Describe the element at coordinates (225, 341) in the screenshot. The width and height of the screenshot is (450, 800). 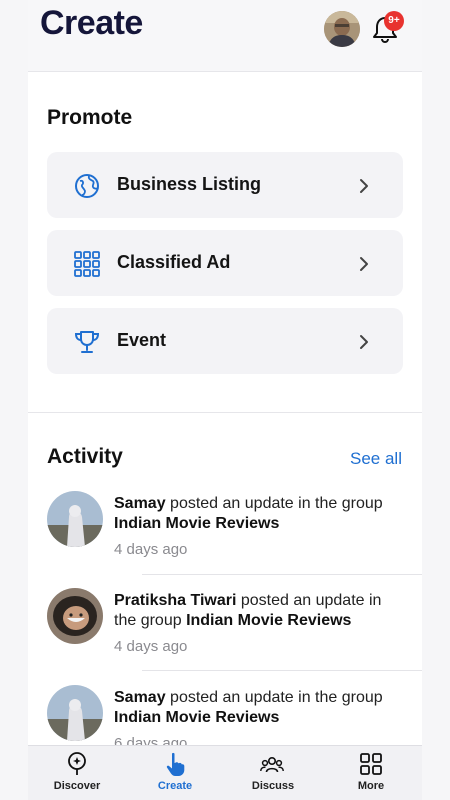
I see `event-card: Event` at that location.